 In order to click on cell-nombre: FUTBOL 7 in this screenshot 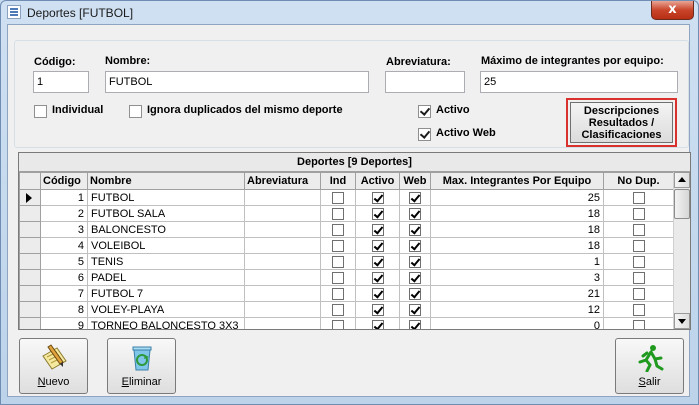, I will do `click(166, 293)`.